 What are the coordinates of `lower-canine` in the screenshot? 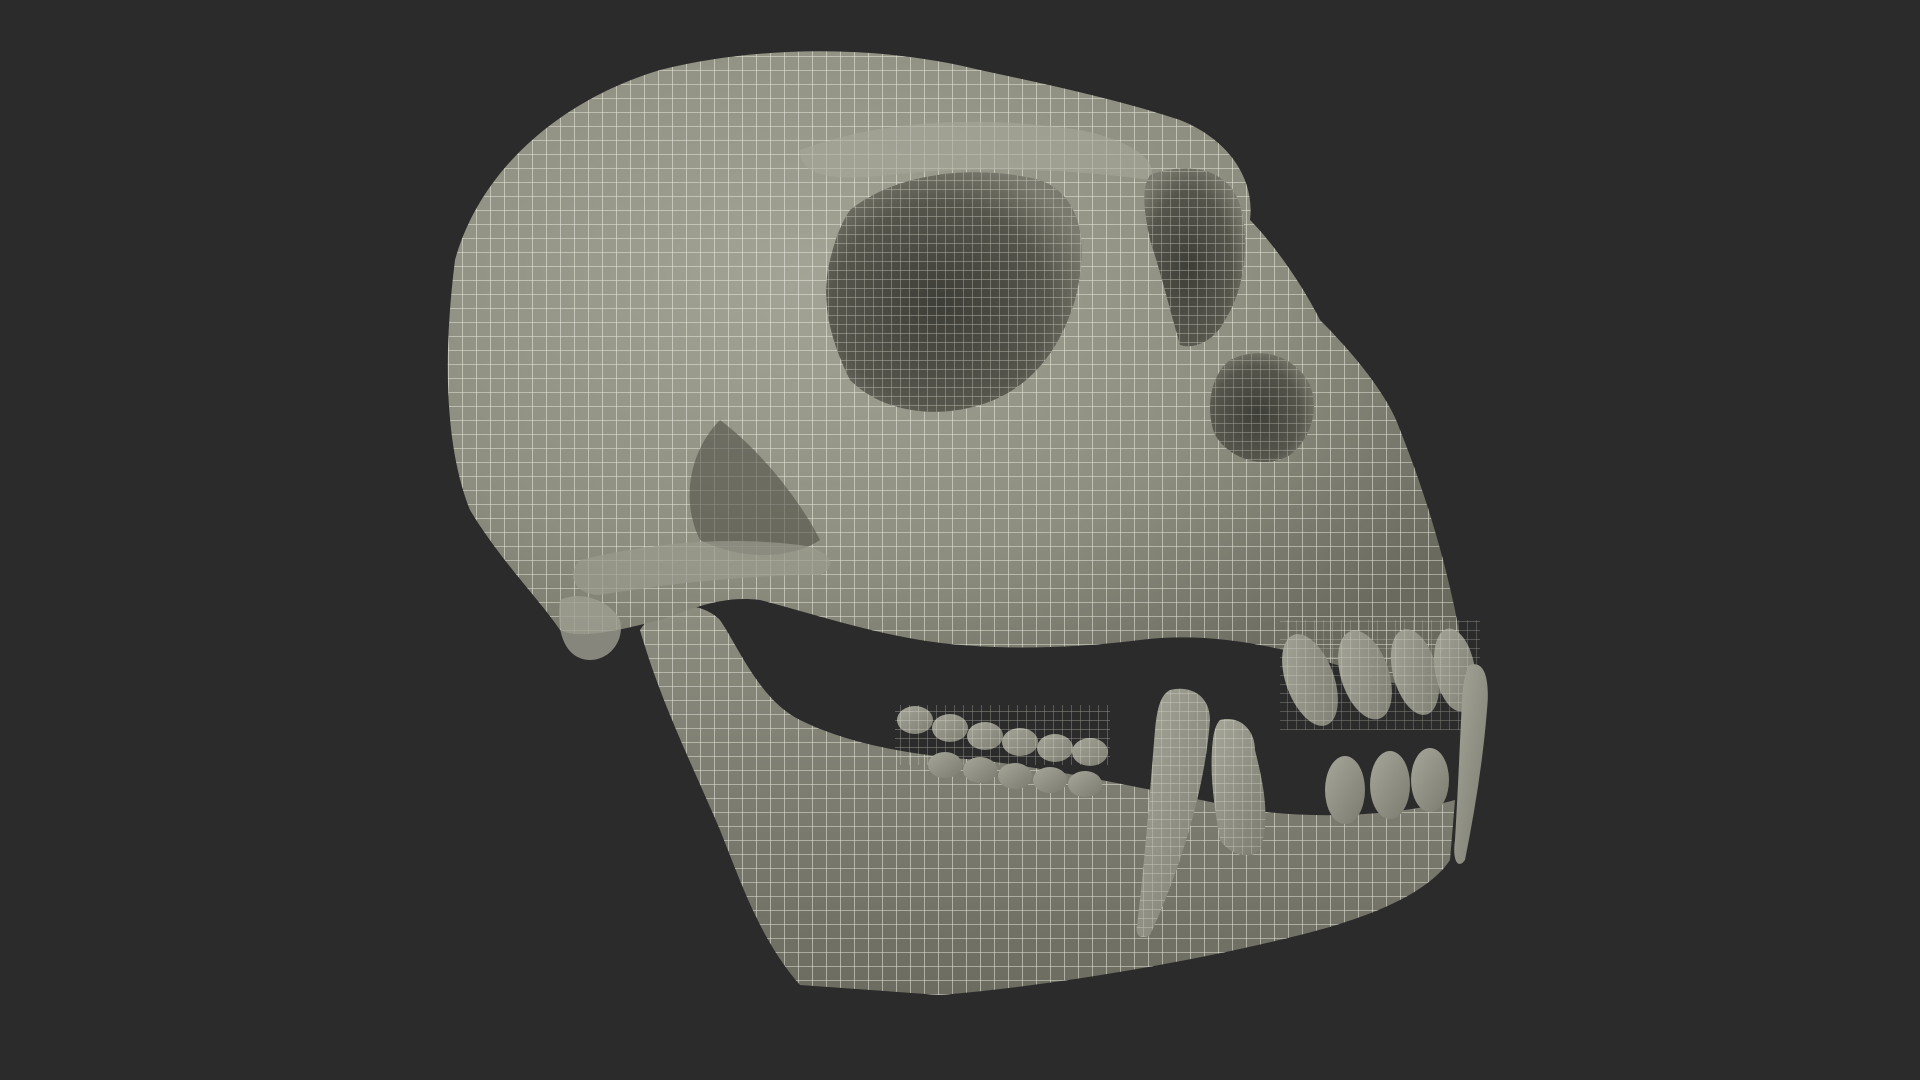 It's located at (1238, 787).